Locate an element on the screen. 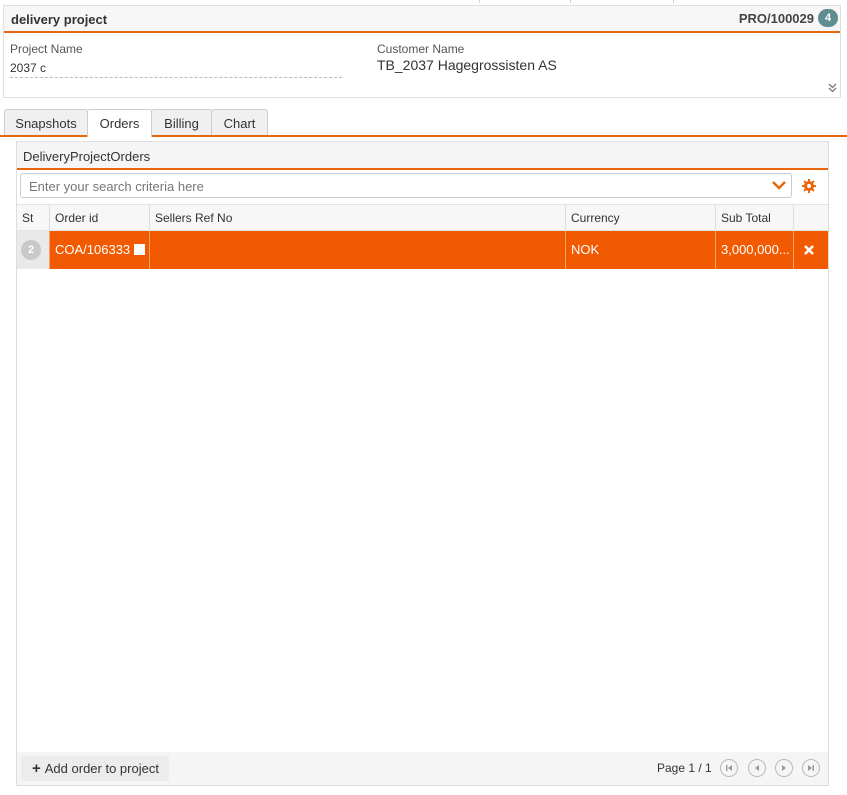 Image resolution: width=847 pixels, height=795 pixels. column-header-currency: Currency is located at coordinates (641, 217).